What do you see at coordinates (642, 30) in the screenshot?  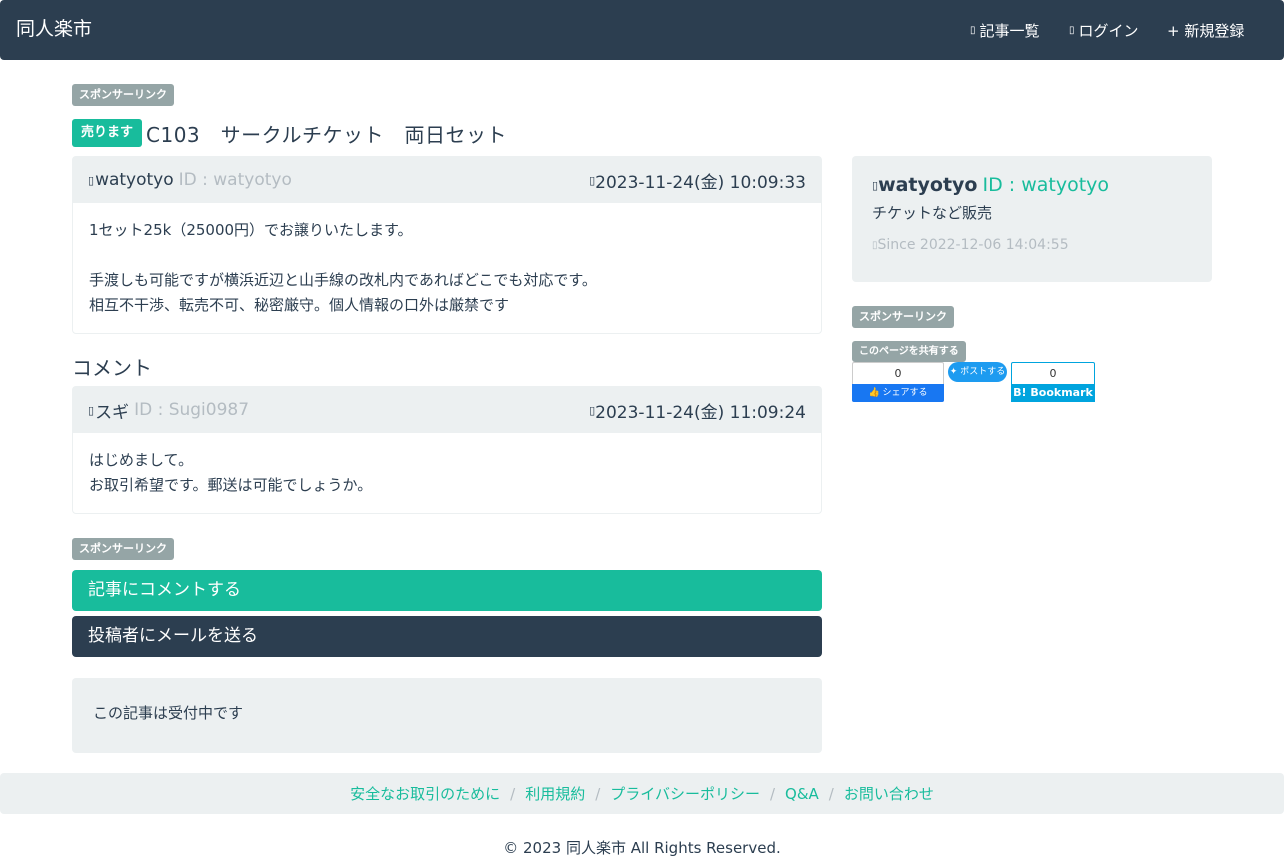 I see `top-navbar: 同人楽市 ▯ 記事一覧 ▯ ログイン + 新規登録` at bounding box center [642, 30].